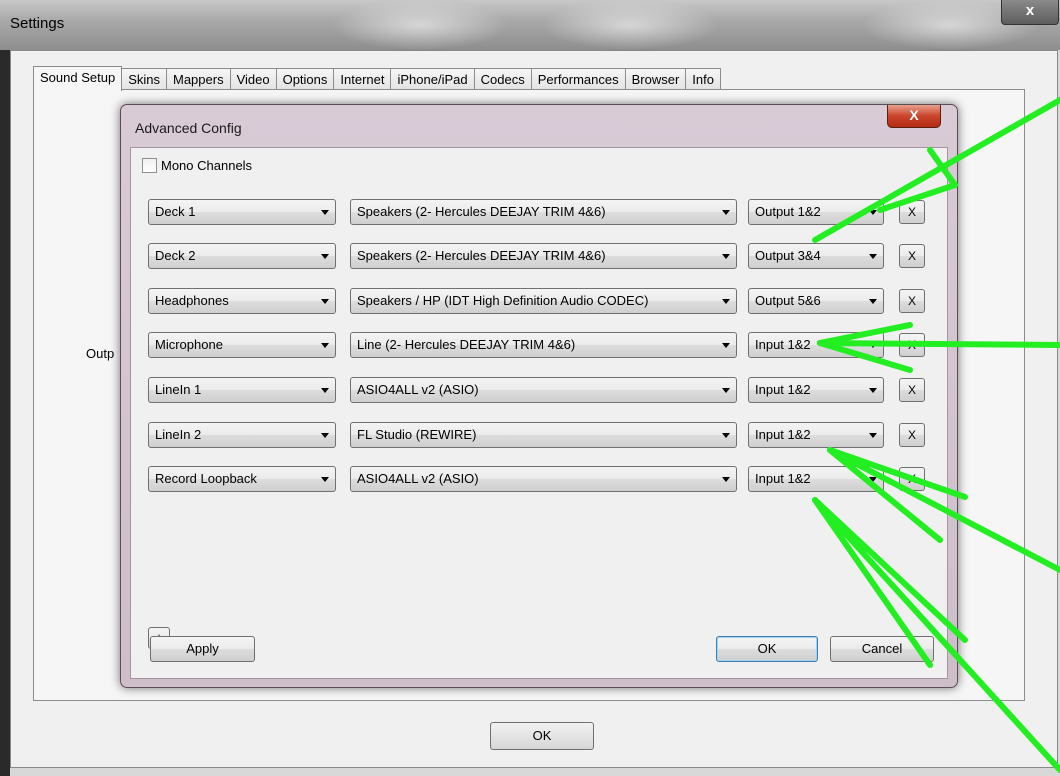  What do you see at coordinates (530, 25) in the screenshot?
I see `settings-titlebar: Settings x` at bounding box center [530, 25].